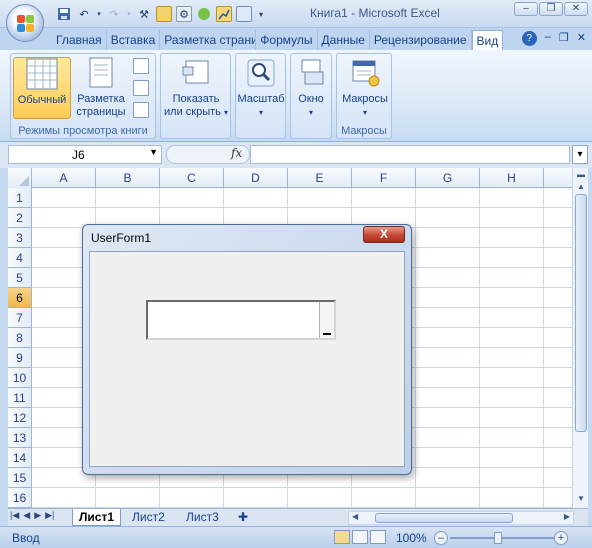 Image resolution: width=592 pixels, height=548 pixels. Describe the element at coordinates (378, 537) in the screenshot. I see `page-break-view-icon` at that location.